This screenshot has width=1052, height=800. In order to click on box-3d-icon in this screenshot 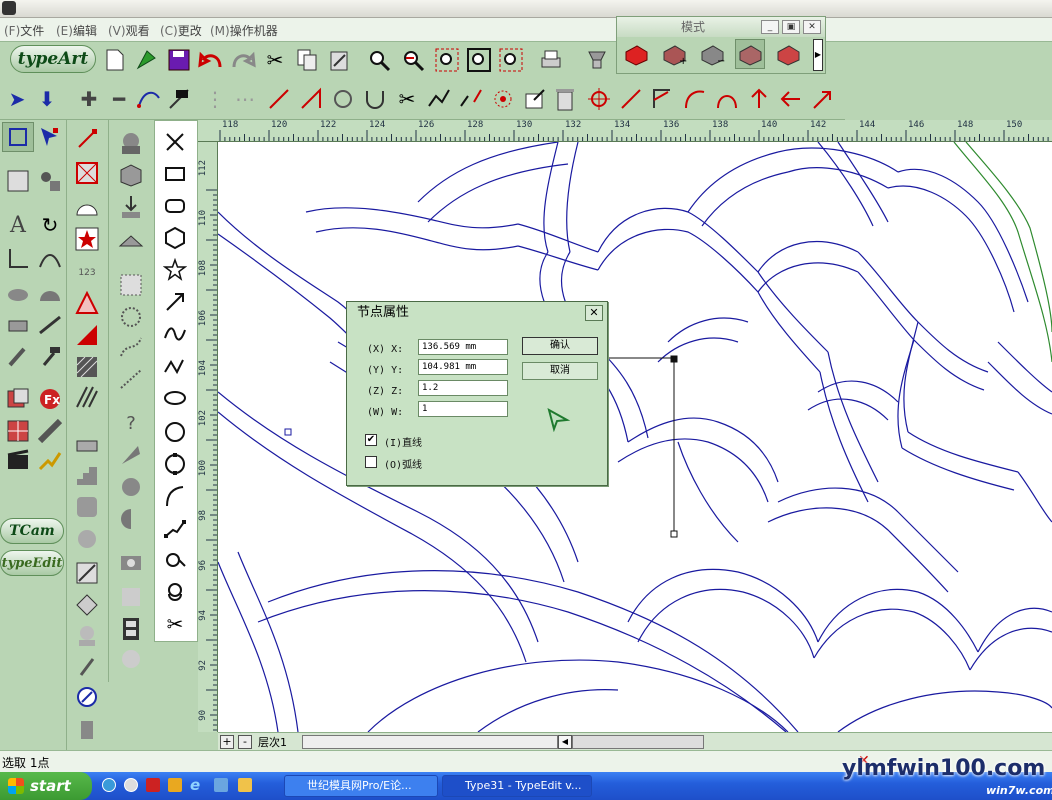, I will do `click(131, 175)`.